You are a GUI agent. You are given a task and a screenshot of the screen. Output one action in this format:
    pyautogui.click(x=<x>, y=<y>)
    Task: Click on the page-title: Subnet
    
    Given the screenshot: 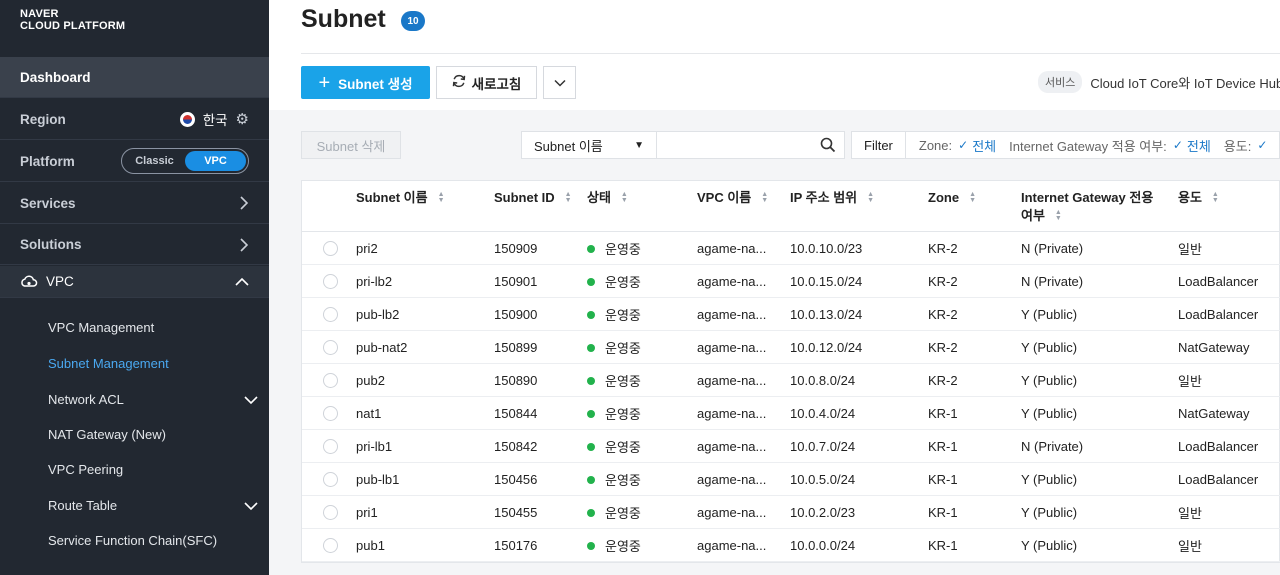 What is the action you would take?
    pyautogui.click(x=343, y=19)
    